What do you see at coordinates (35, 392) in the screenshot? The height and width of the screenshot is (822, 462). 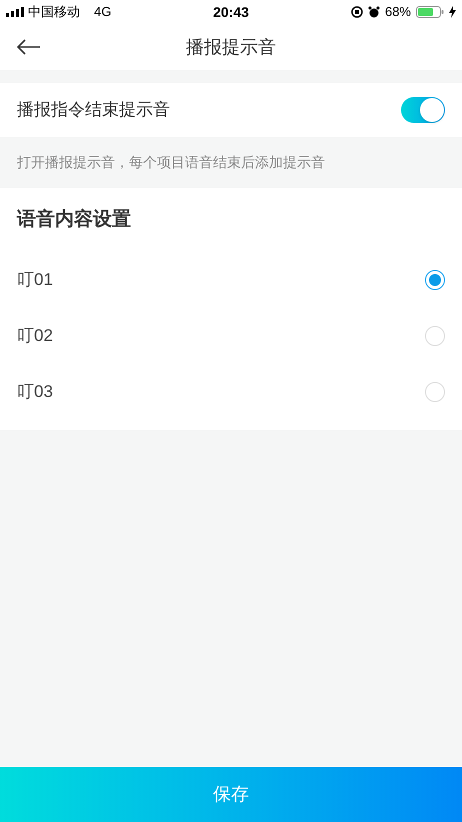 I see `option-label: 叮03` at bounding box center [35, 392].